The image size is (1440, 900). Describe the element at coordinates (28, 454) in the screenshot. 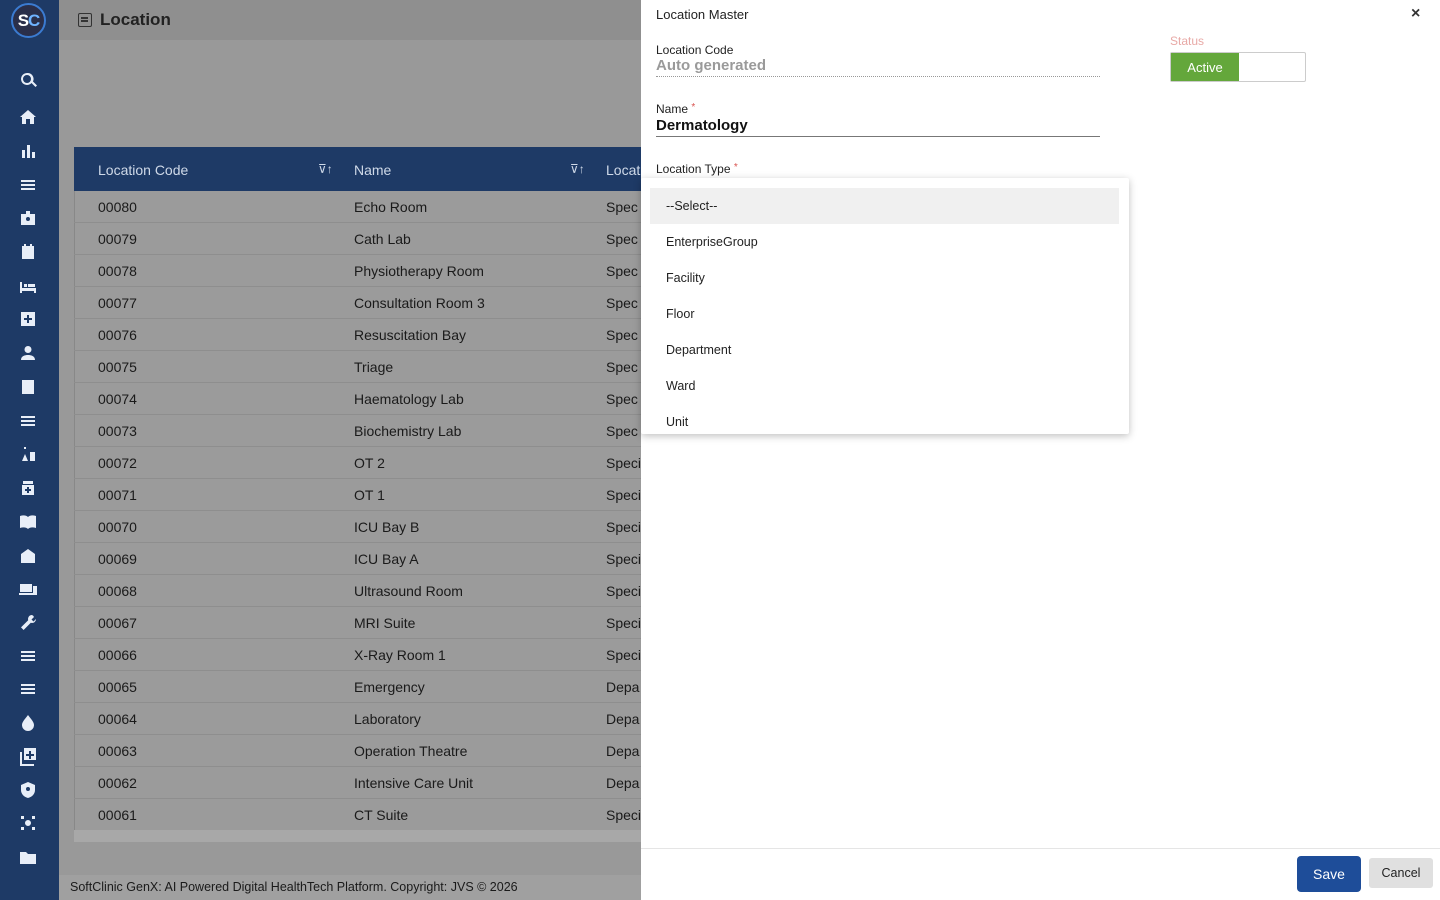

I see `lab-icon` at that location.